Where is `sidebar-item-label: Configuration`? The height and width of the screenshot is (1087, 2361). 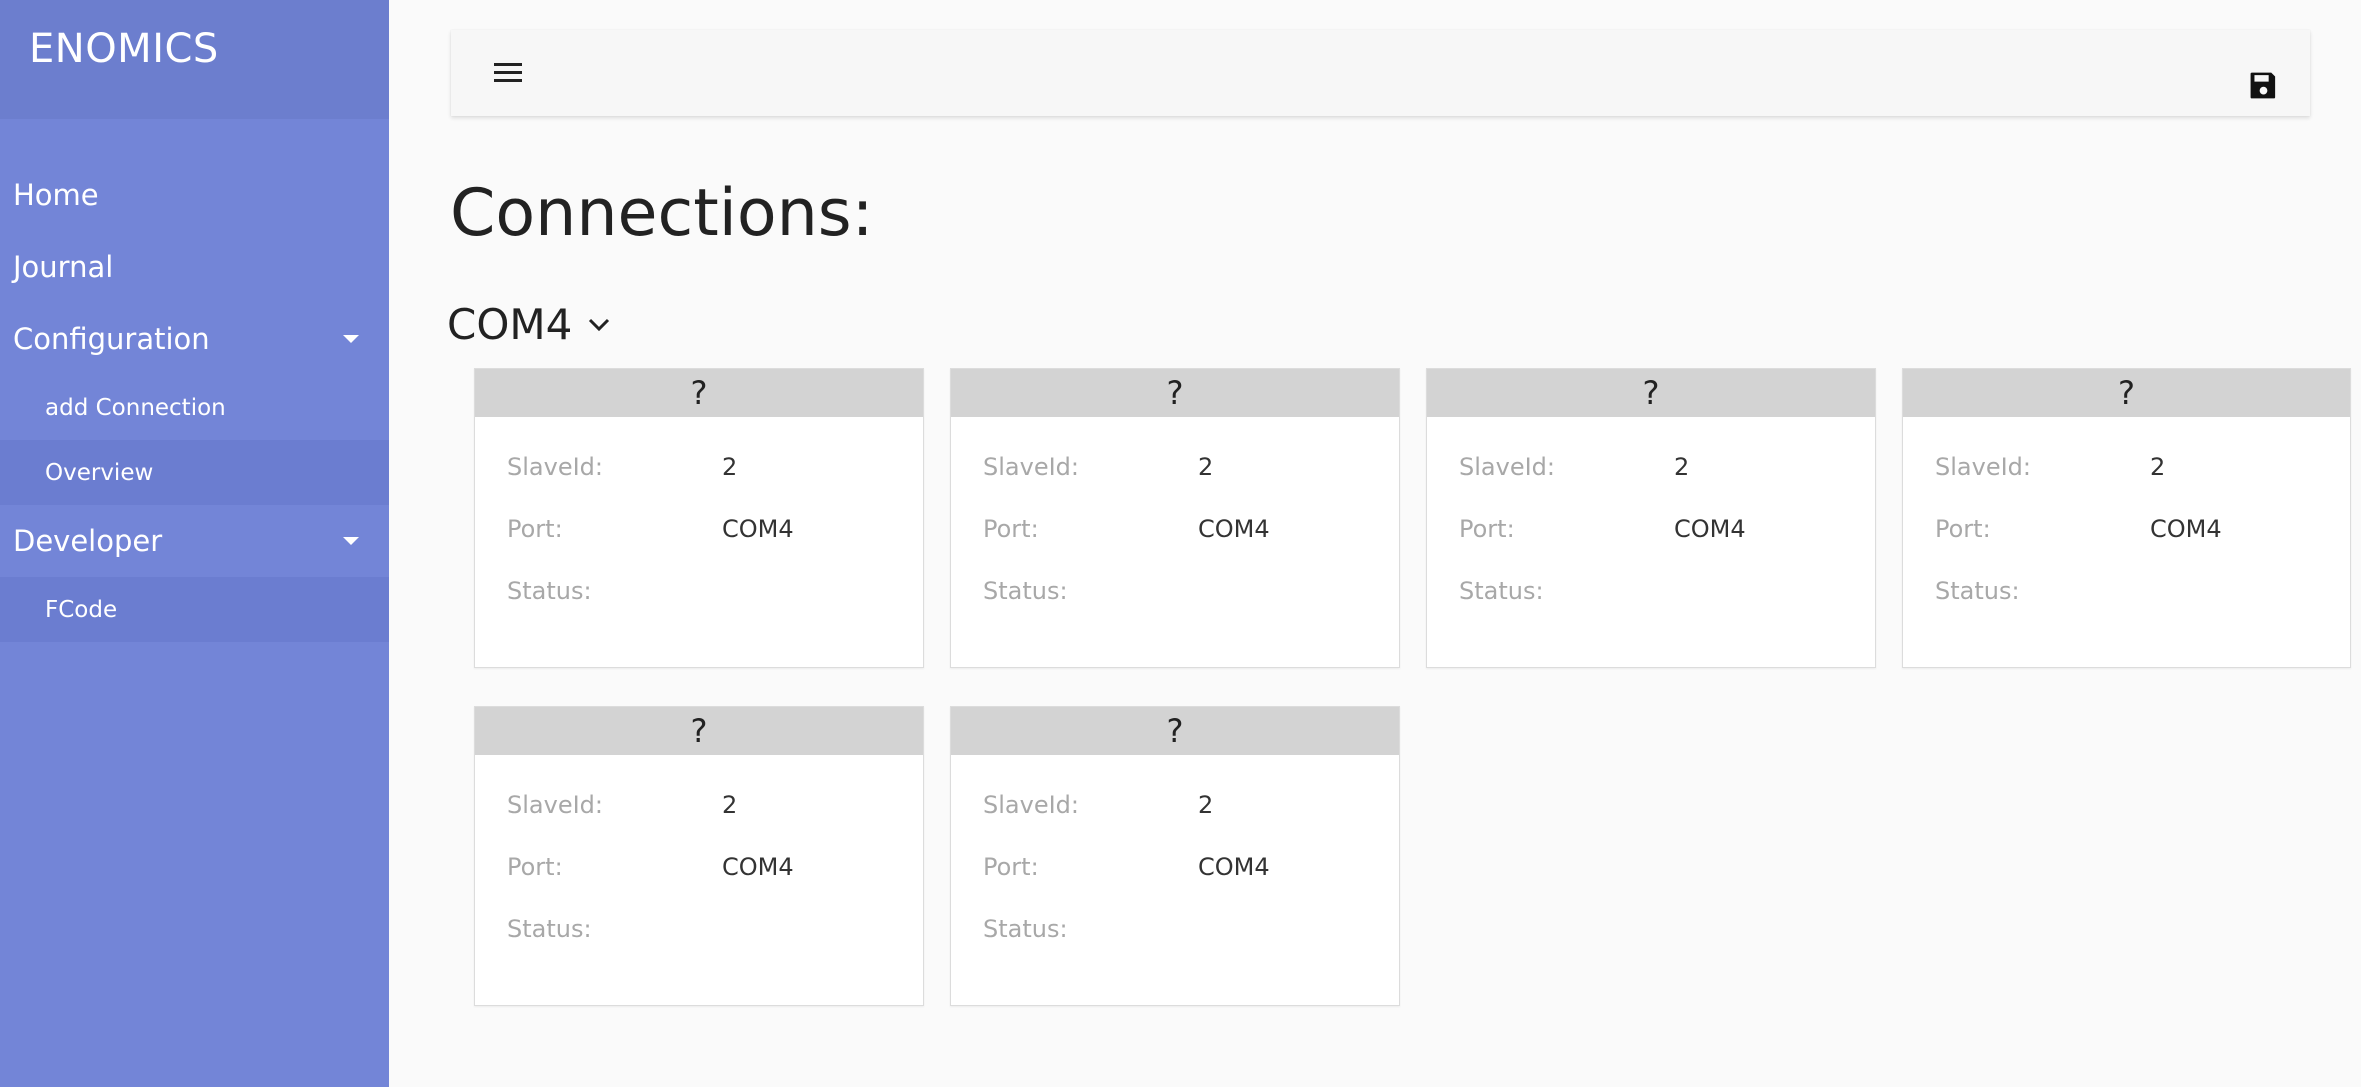 sidebar-item-label: Configuration is located at coordinates (111, 339).